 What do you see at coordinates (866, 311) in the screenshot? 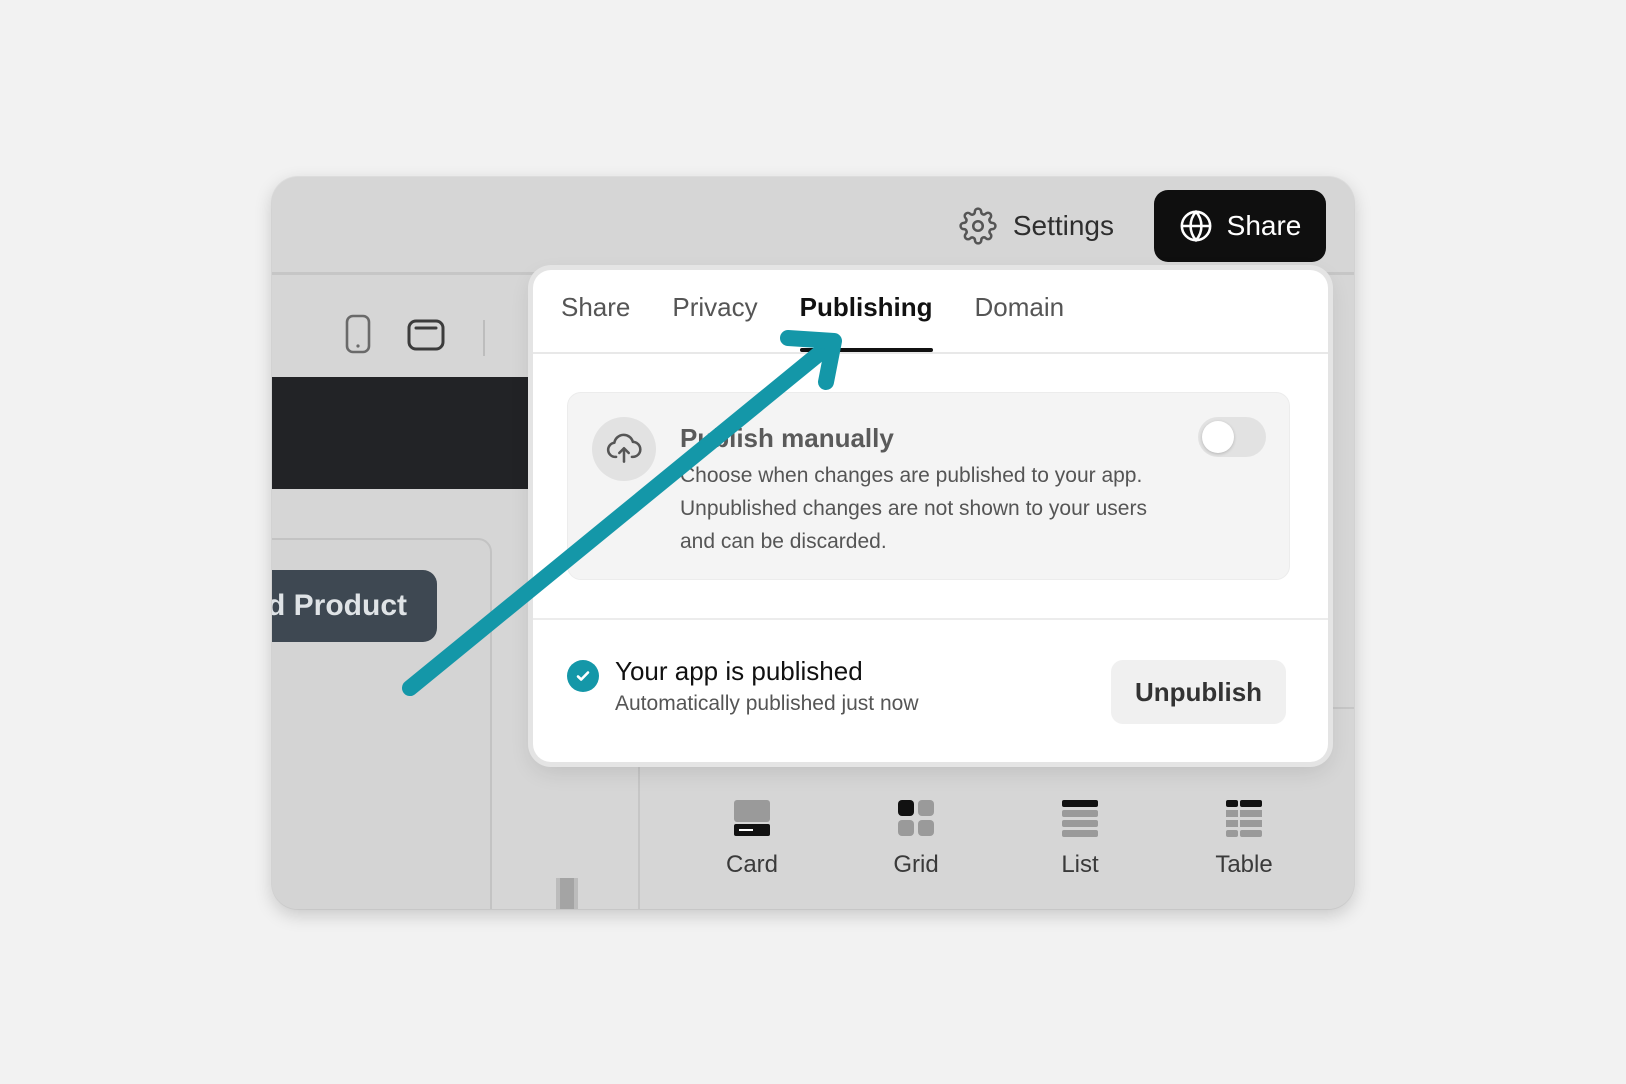
I see `tab-publishing: Publishing` at bounding box center [866, 311].